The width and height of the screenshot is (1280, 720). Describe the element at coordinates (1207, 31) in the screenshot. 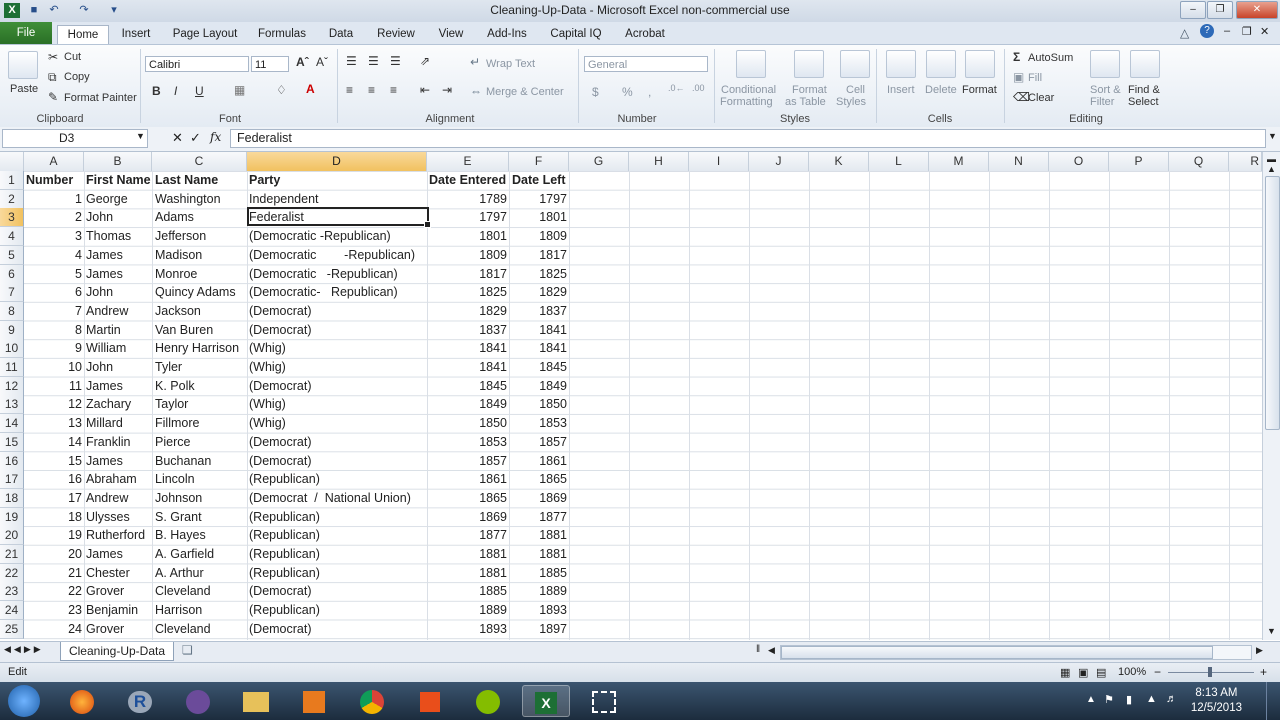

I see `help-icon: ?` at that location.